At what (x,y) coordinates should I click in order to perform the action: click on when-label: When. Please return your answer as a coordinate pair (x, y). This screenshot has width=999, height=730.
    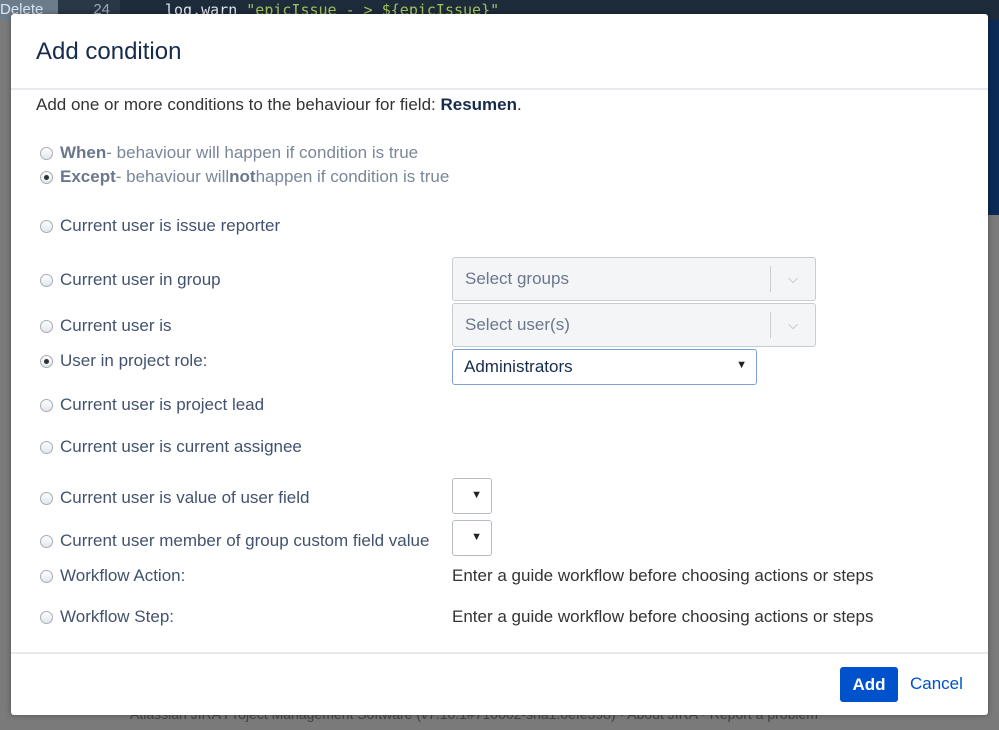
    Looking at the image, I should click on (83, 152).